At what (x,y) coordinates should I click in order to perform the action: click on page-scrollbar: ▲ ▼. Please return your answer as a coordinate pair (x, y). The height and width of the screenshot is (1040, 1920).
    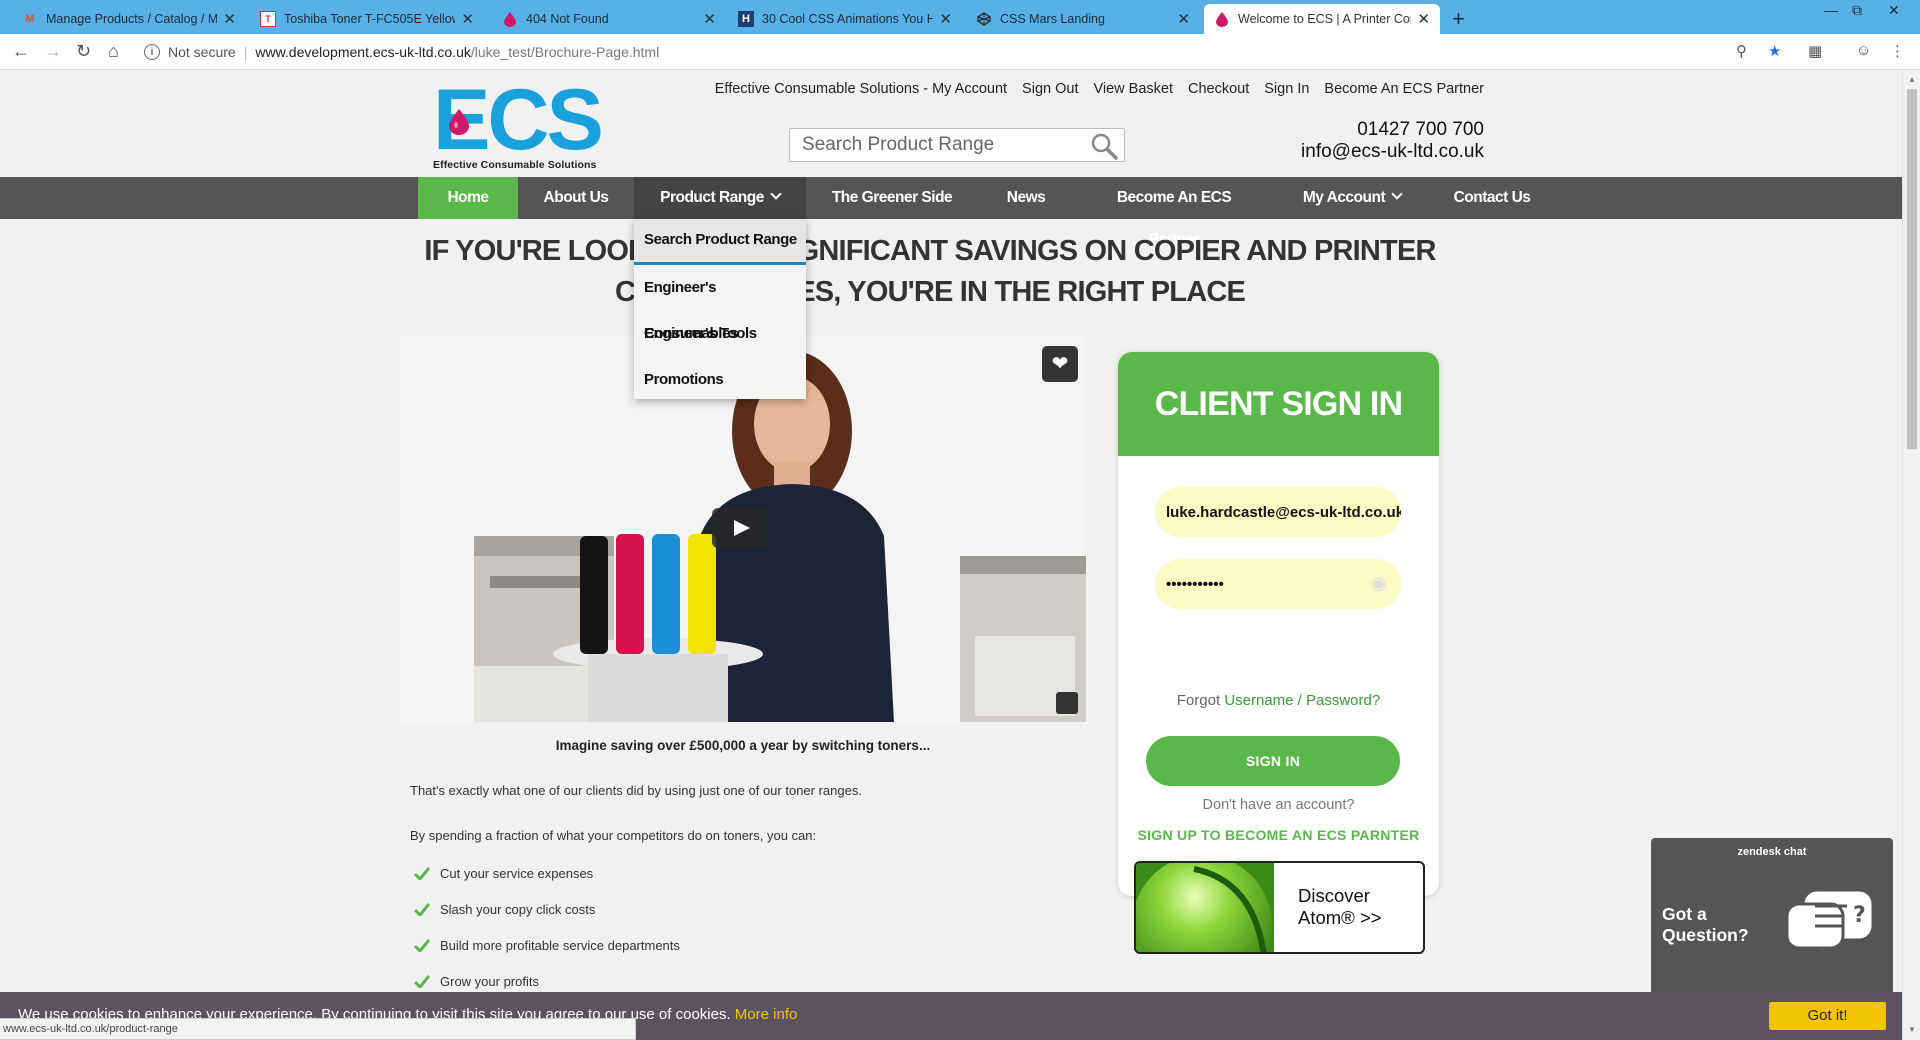
    Looking at the image, I should click on (1911, 555).